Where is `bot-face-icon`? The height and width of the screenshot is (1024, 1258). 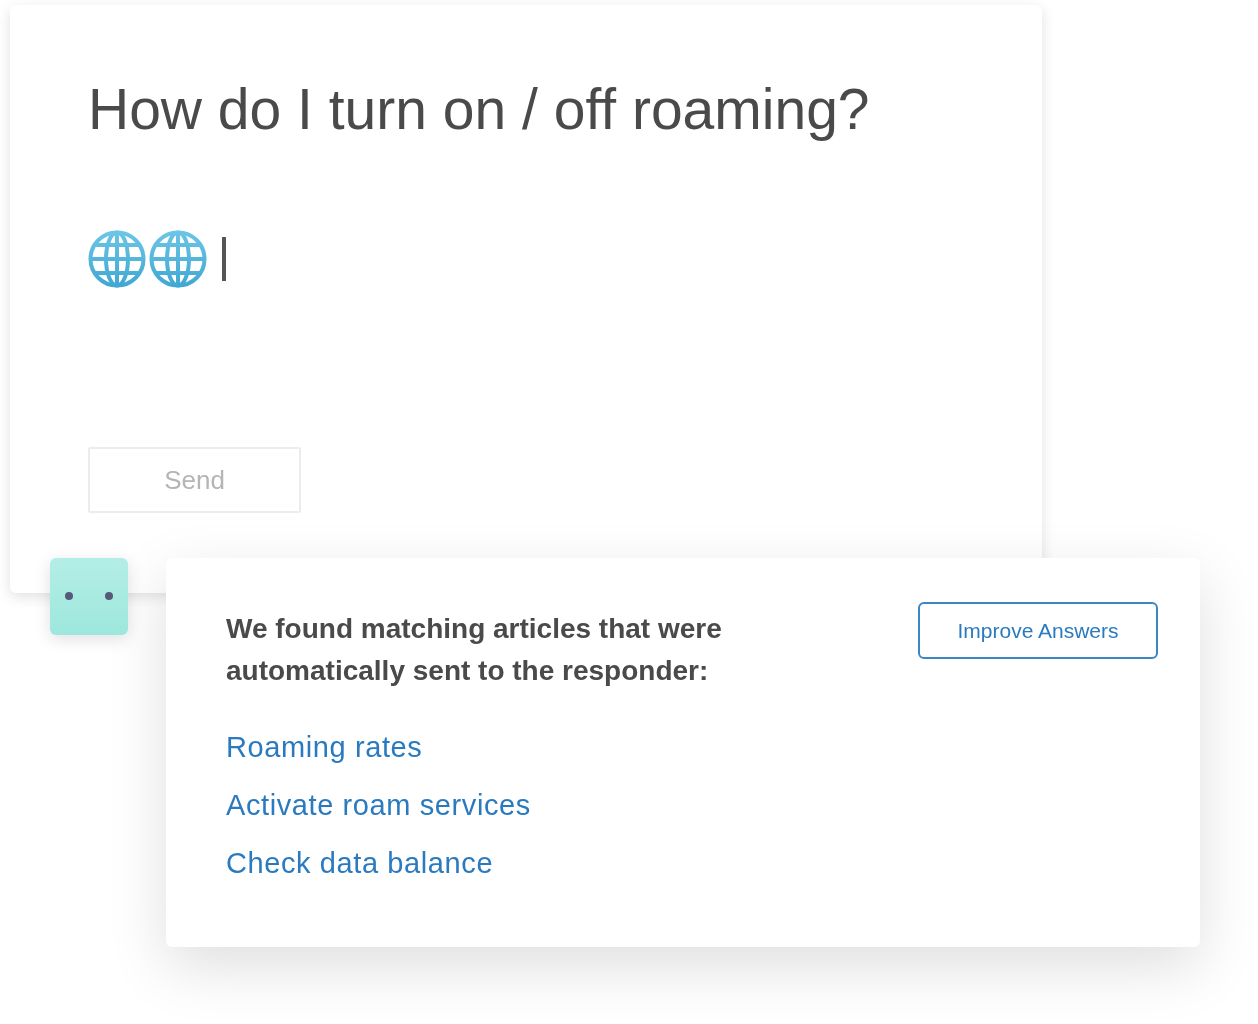
bot-face-icon is located at coordinates (89, 596).